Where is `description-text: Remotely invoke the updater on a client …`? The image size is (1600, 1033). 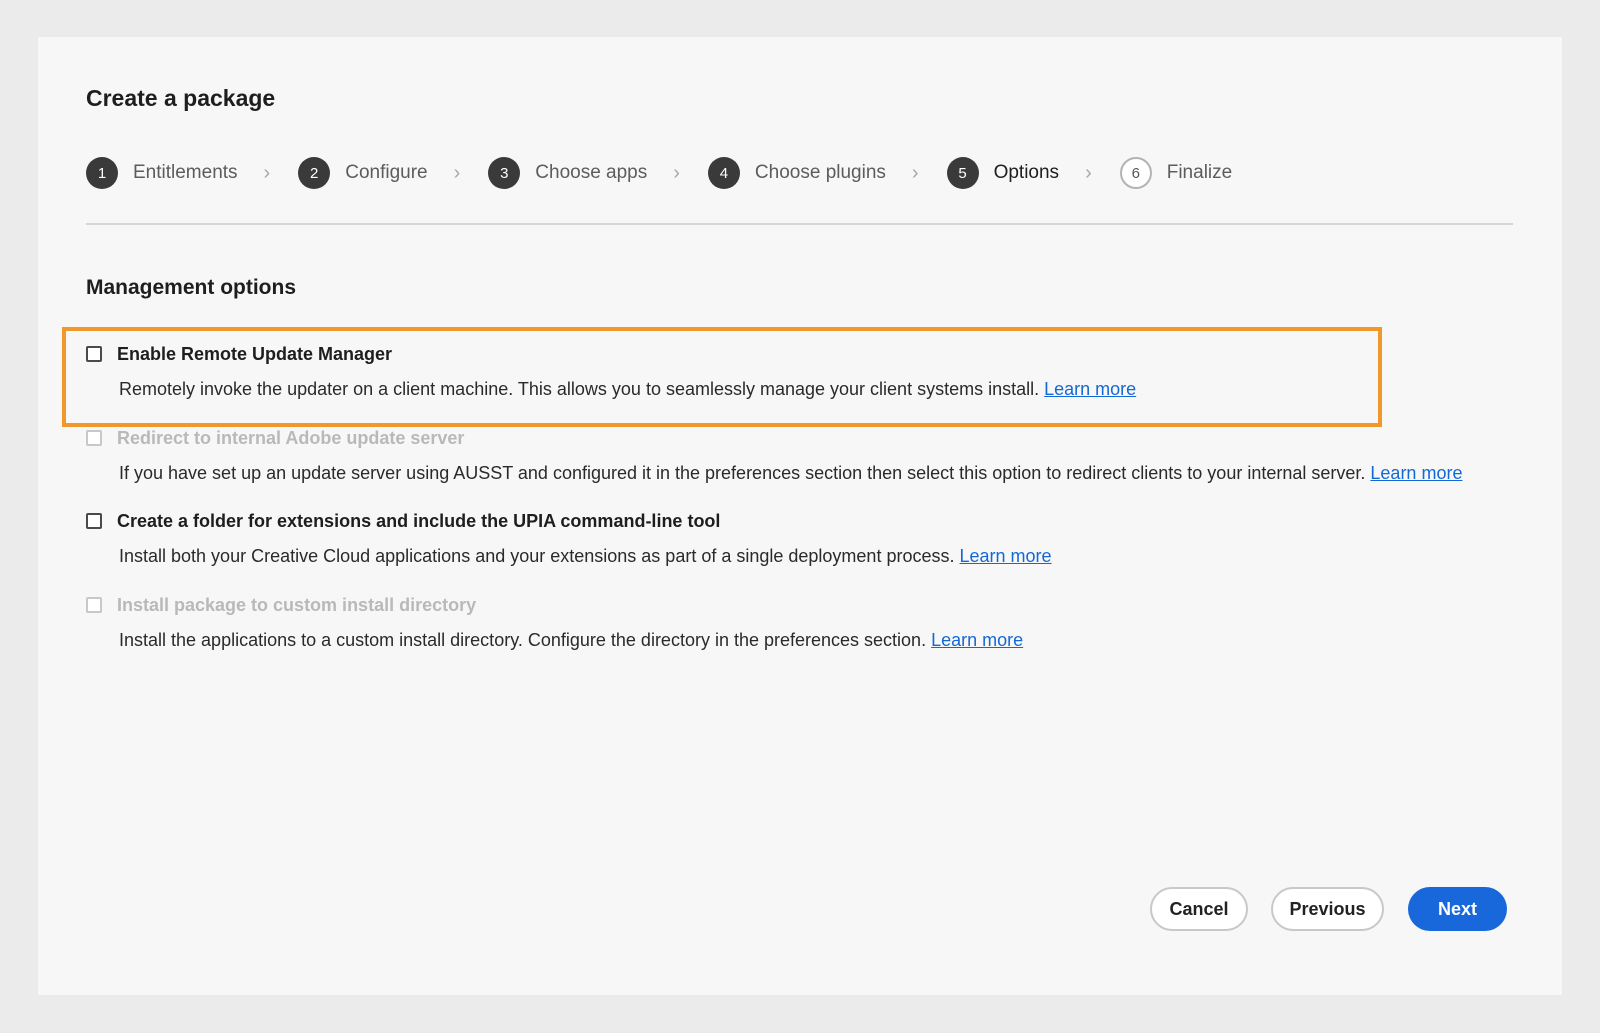
description-text: Remotely invoke the updater on a client … is located at coordinates (579, 389).